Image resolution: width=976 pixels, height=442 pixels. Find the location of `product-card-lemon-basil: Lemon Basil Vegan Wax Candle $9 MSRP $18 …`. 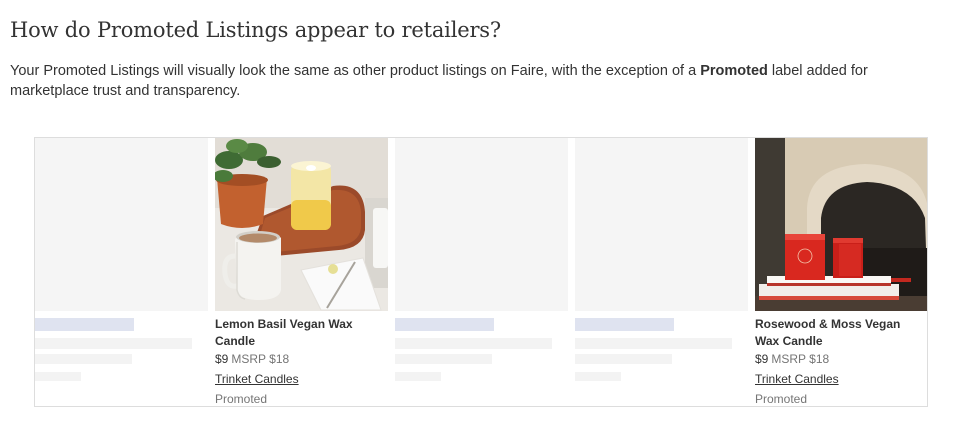

product-card-lemon-basil: Lemon Basil Vegan Wax Candle $9 MSRP $18 … is located at coordinates (301, 272).